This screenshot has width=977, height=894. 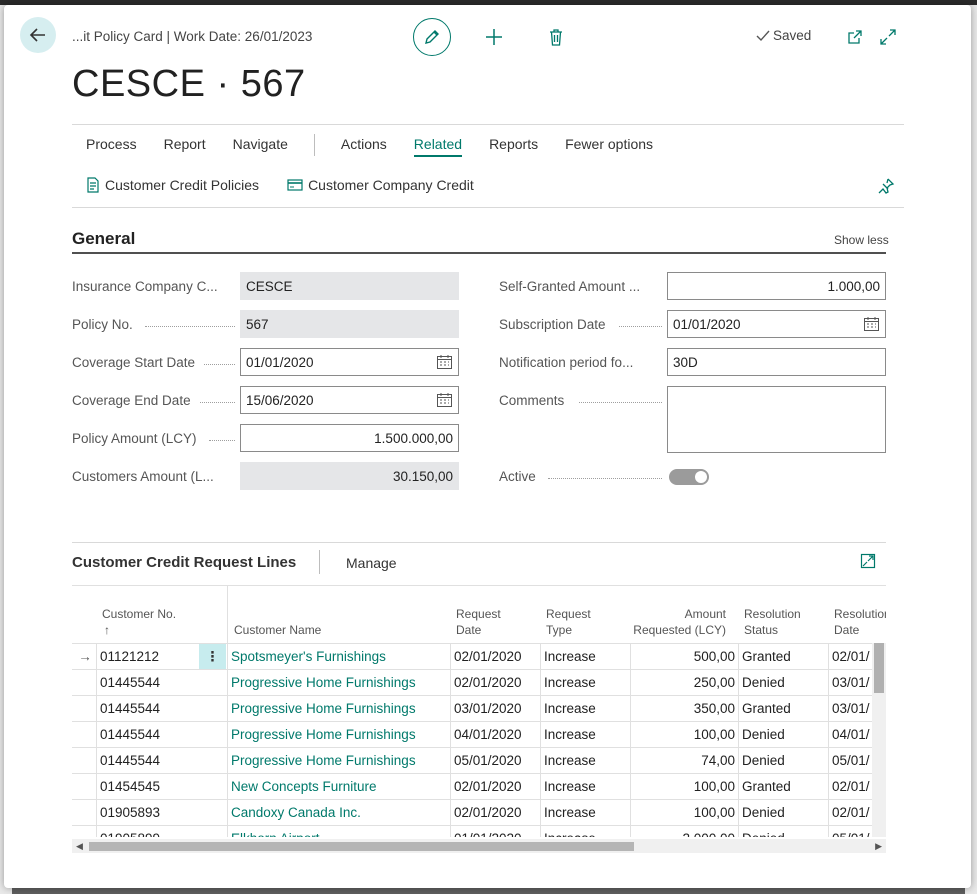 What do you see at coordinates (887, 187) in the screenshot?
I see `pin-action-bar-button` at bounding box center [887, 187].